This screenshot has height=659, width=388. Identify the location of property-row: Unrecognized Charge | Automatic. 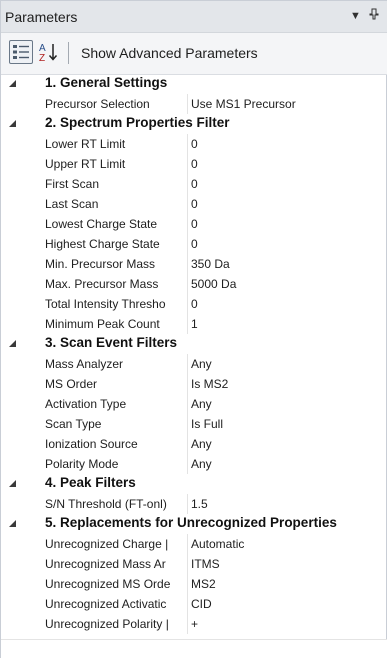
(194, 544).